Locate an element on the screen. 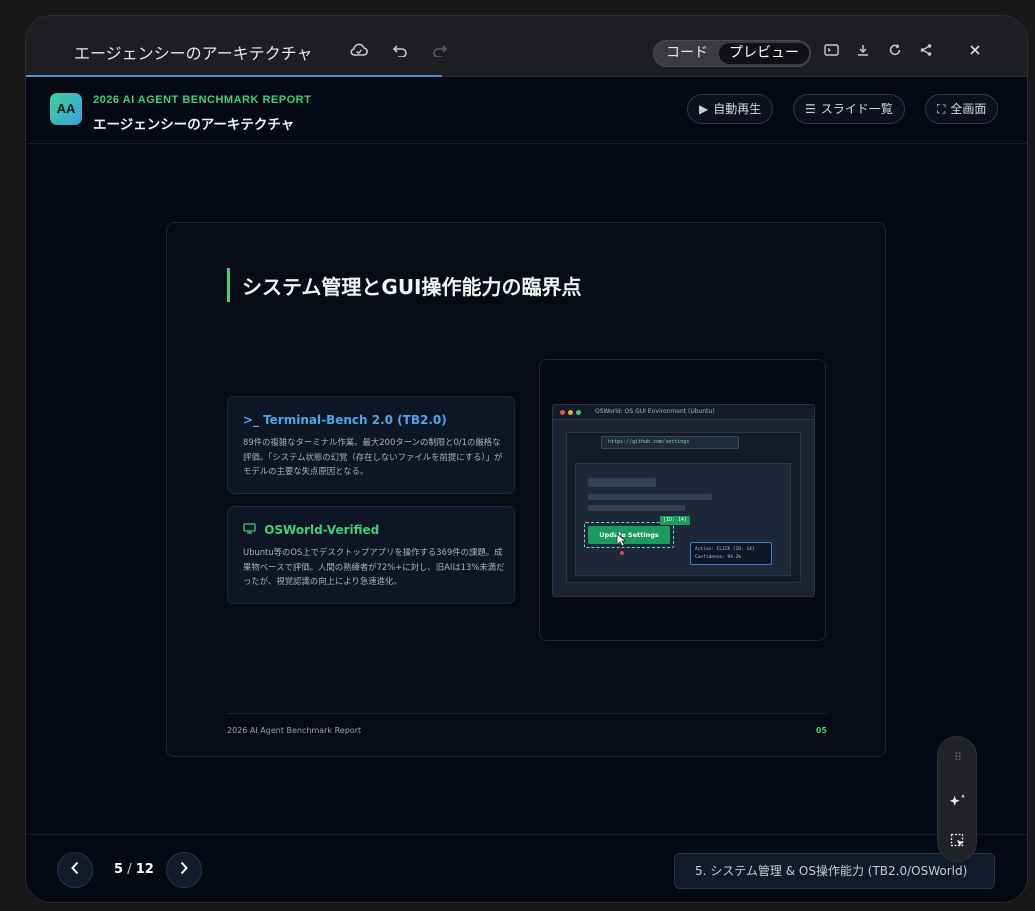  window-close-dot is located at coordinates (562, 412).